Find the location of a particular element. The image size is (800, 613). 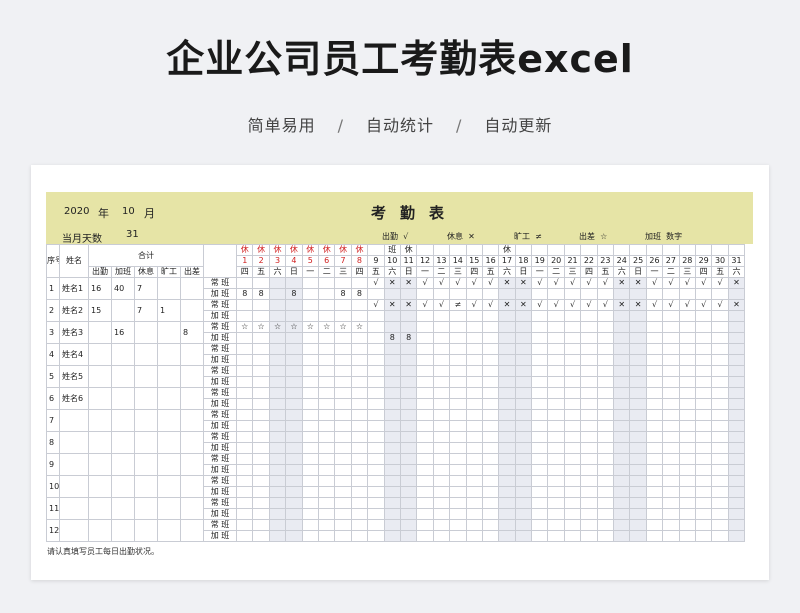

employee-total: 40 is located at coordinates (123, 288).